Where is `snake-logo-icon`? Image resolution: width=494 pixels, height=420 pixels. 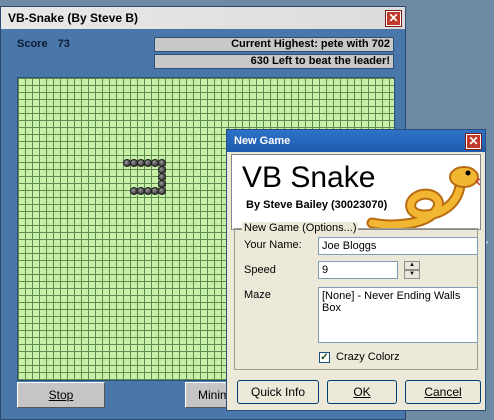 snake-logo-icon is located at coordinates (423, 197).